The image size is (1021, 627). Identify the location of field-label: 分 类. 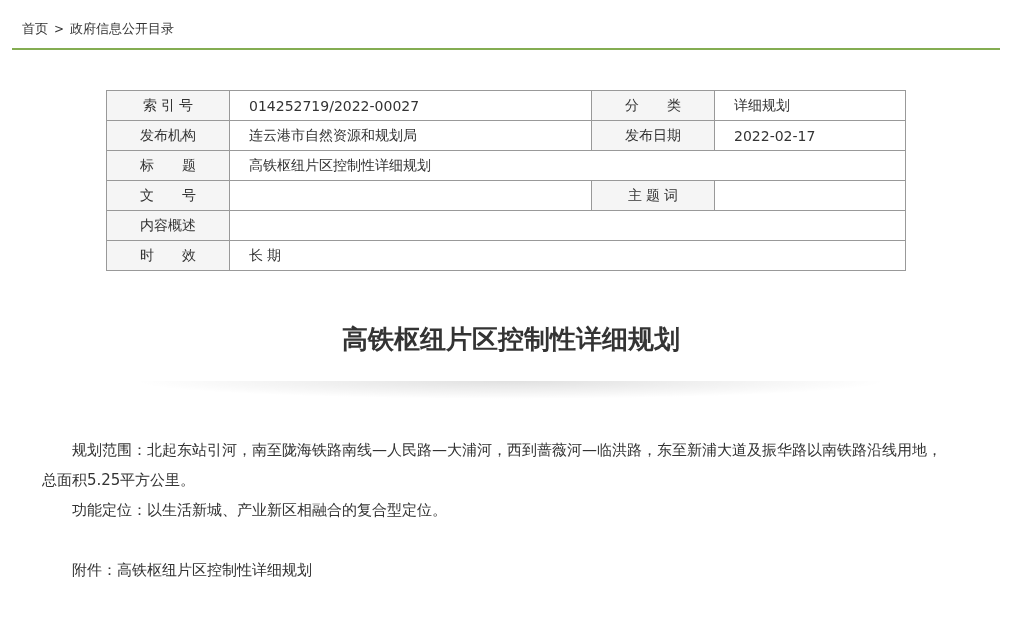
(653, 105).